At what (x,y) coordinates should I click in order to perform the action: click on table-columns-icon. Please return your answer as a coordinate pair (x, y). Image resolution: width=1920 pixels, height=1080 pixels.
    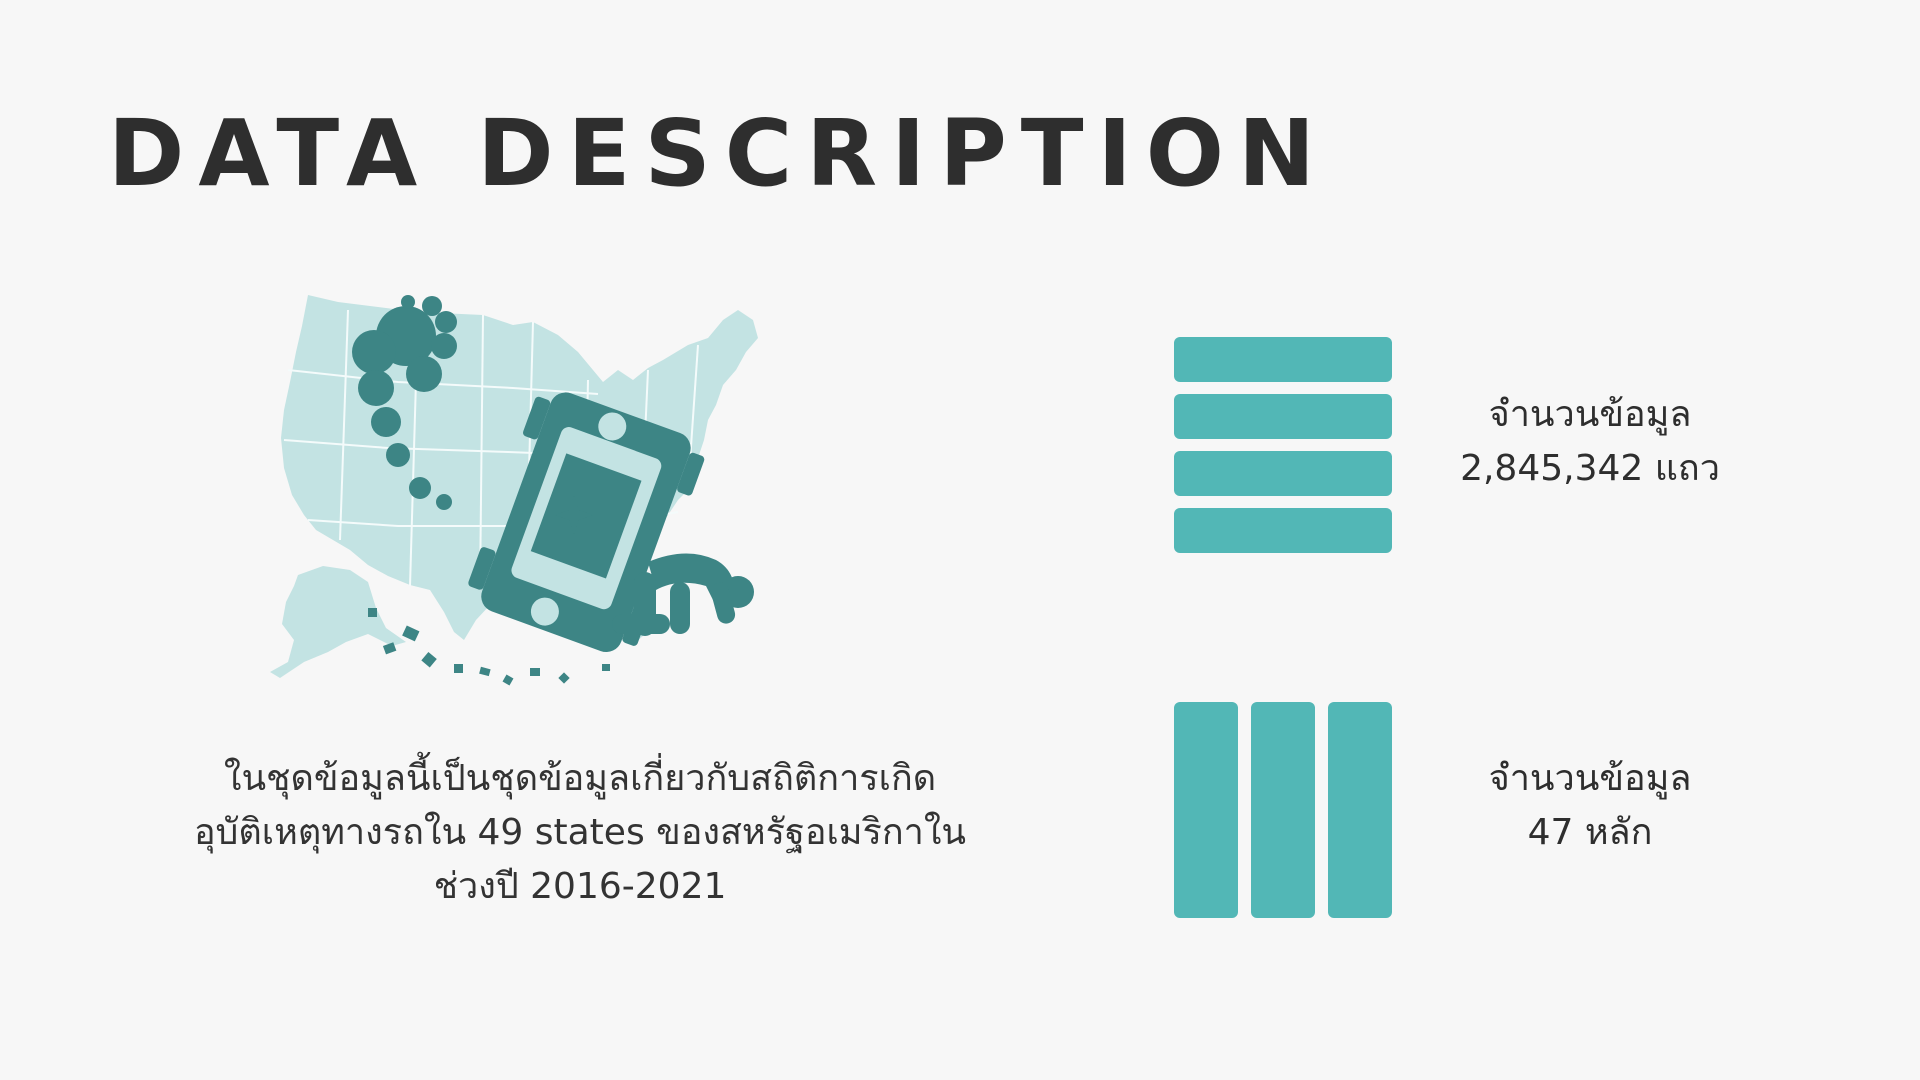
    Looking at the image, I should click on (1283, 810).